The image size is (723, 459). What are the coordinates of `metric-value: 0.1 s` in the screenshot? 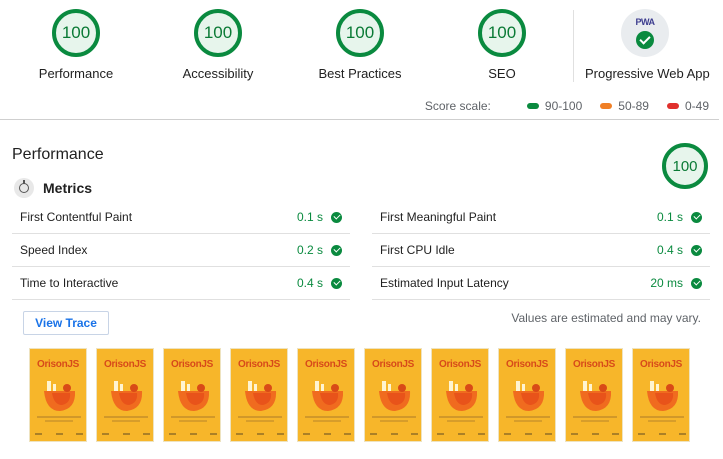 It's located at (309, 217).